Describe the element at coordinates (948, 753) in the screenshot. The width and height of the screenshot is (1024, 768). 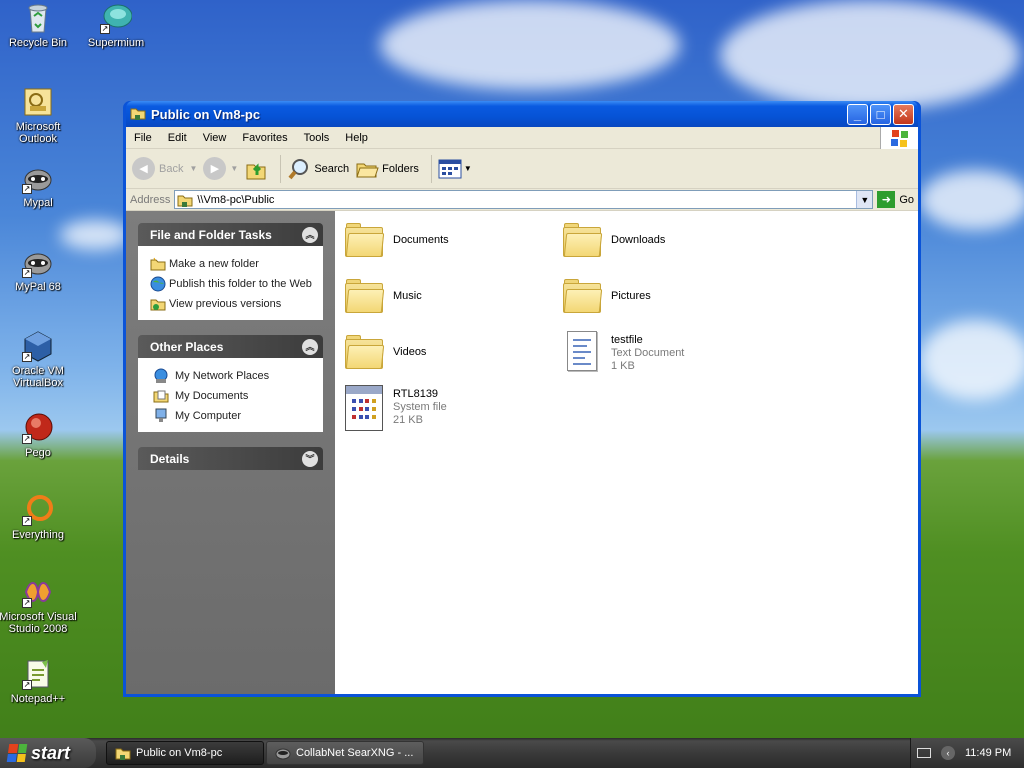
I see `show-hidden-icons-button: ‹` at that location.